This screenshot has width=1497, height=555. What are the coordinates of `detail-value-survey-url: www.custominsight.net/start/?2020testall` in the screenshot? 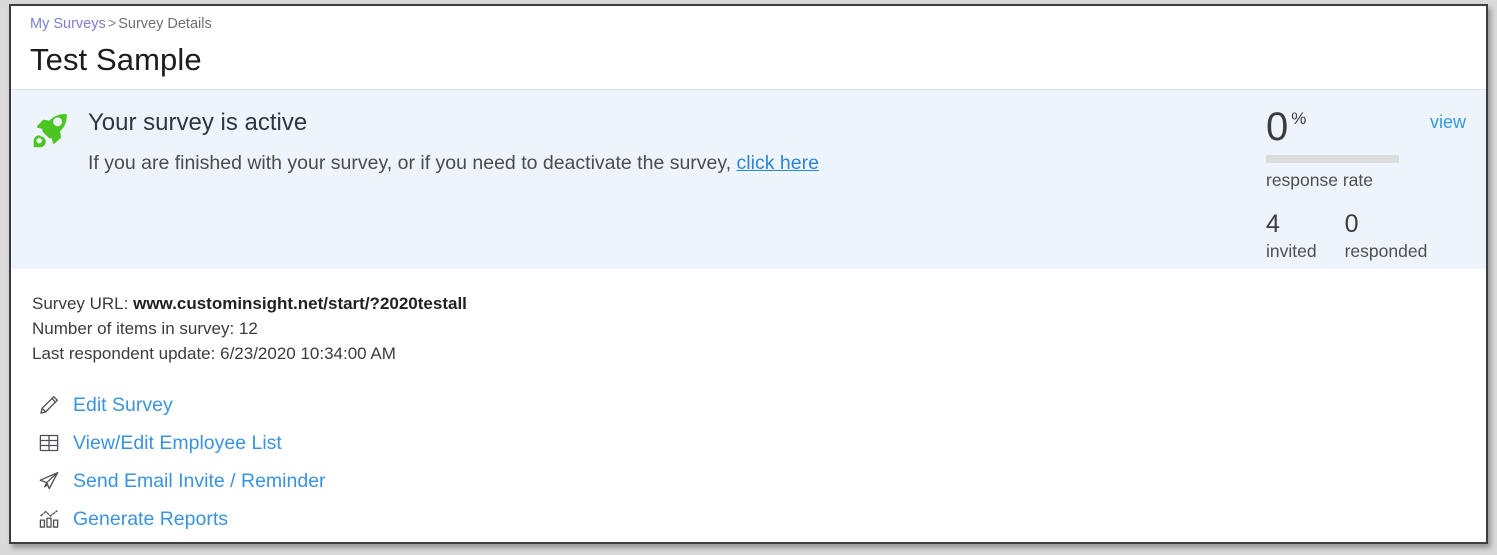 It's located at (300, 303).